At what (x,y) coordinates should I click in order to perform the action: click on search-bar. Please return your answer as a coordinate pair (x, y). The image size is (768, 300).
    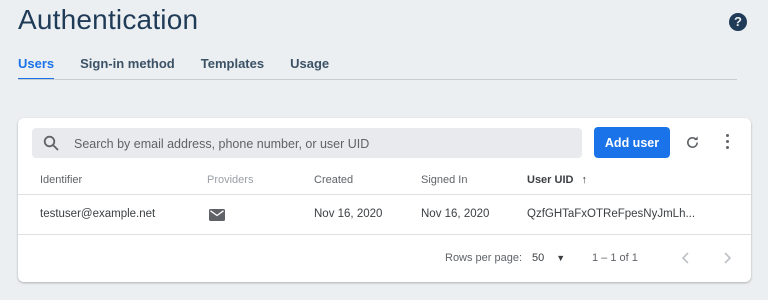
    Looking at the image, I should click on (307, 144).